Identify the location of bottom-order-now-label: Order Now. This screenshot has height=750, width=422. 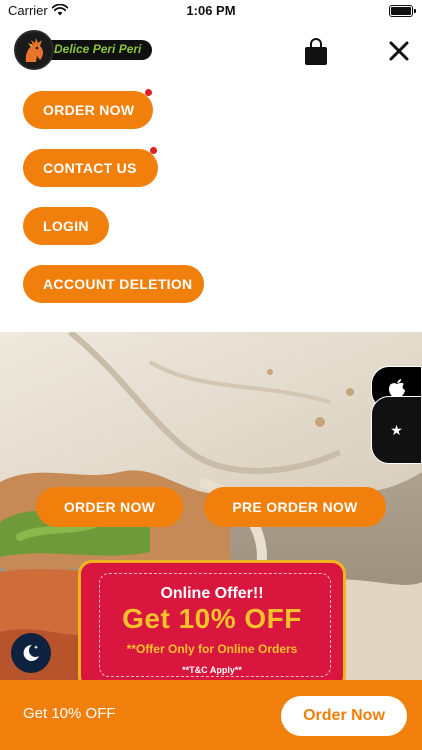
(344, 715).